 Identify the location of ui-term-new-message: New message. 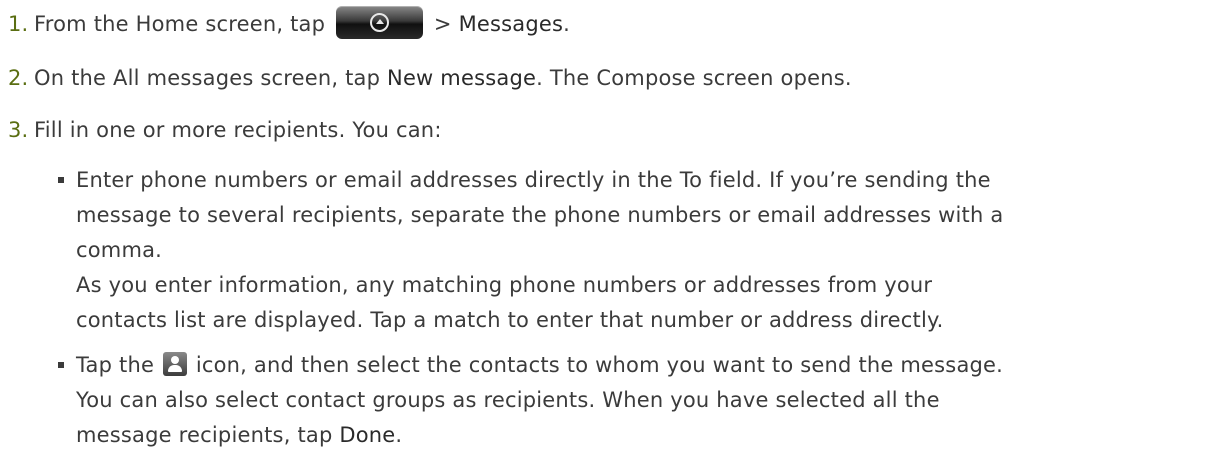
(462, 78).